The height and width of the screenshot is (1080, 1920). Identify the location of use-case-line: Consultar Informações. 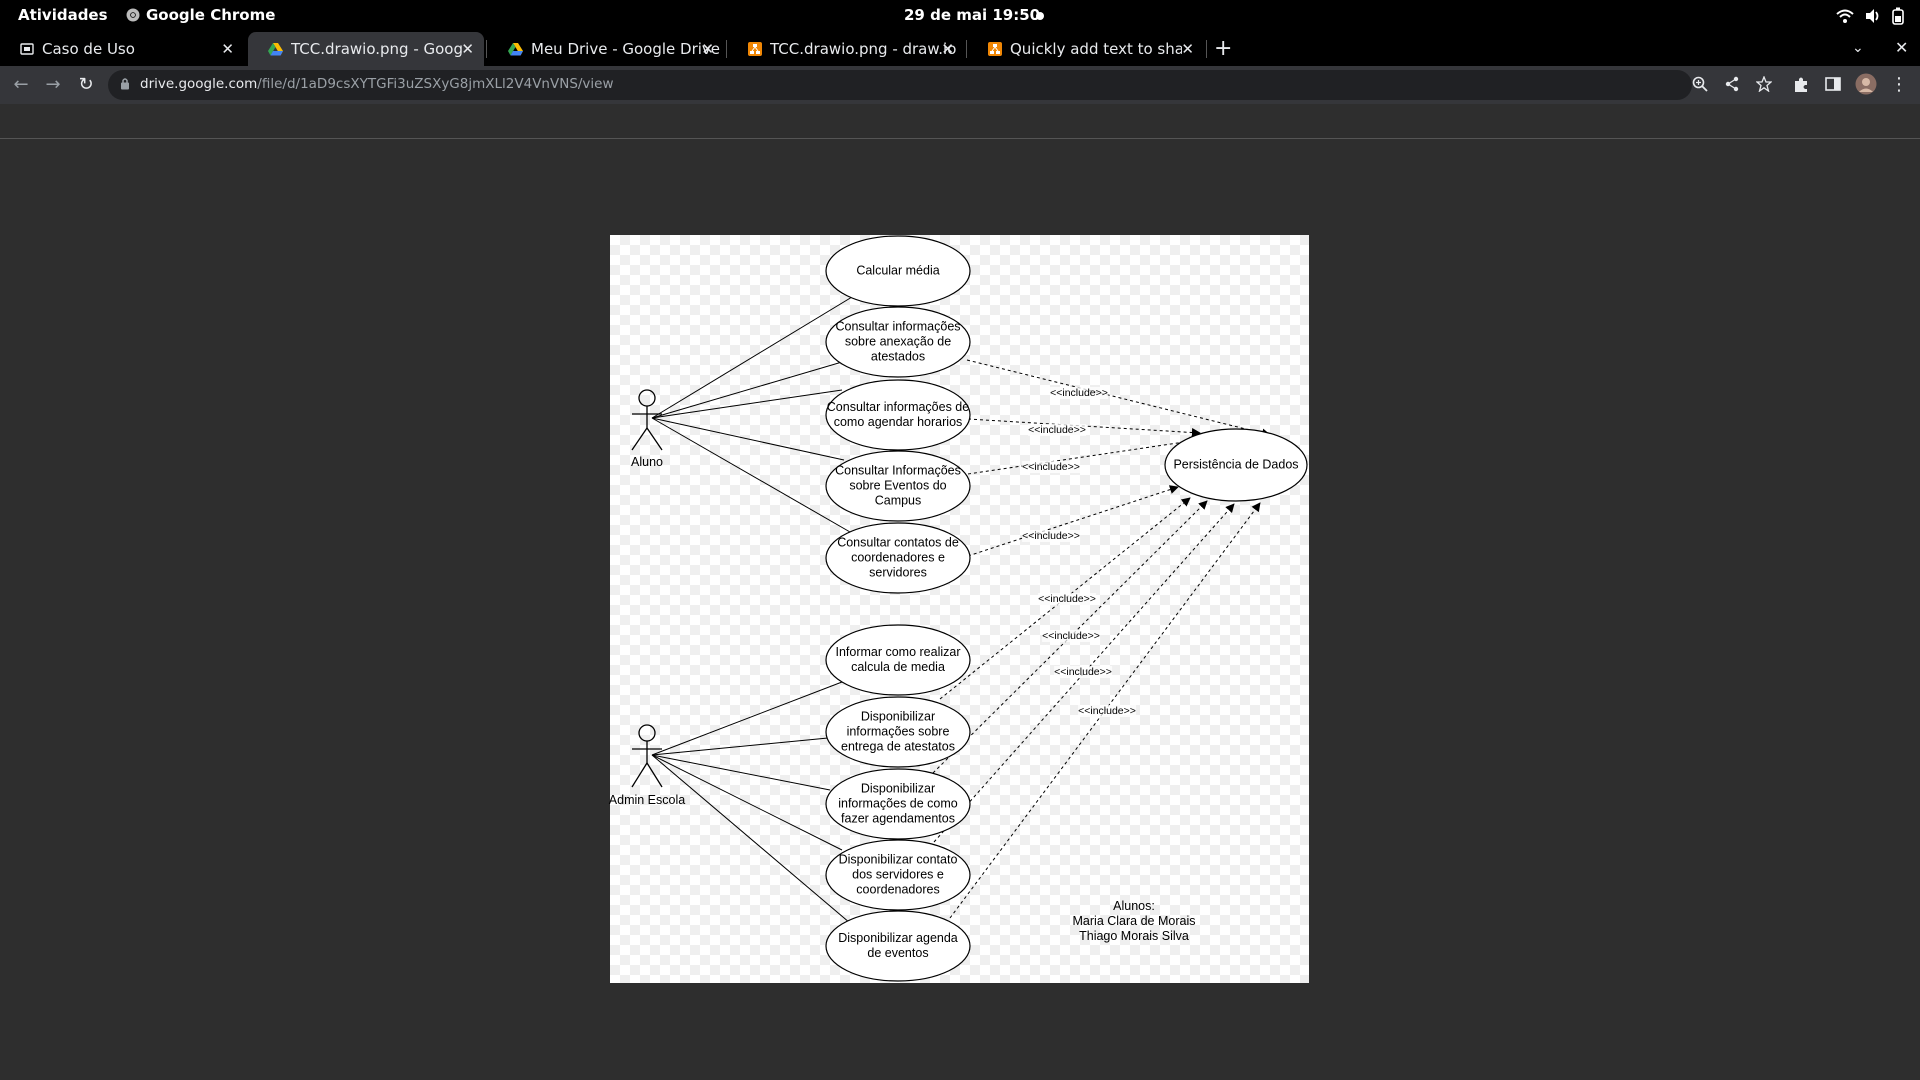
(898, 470).